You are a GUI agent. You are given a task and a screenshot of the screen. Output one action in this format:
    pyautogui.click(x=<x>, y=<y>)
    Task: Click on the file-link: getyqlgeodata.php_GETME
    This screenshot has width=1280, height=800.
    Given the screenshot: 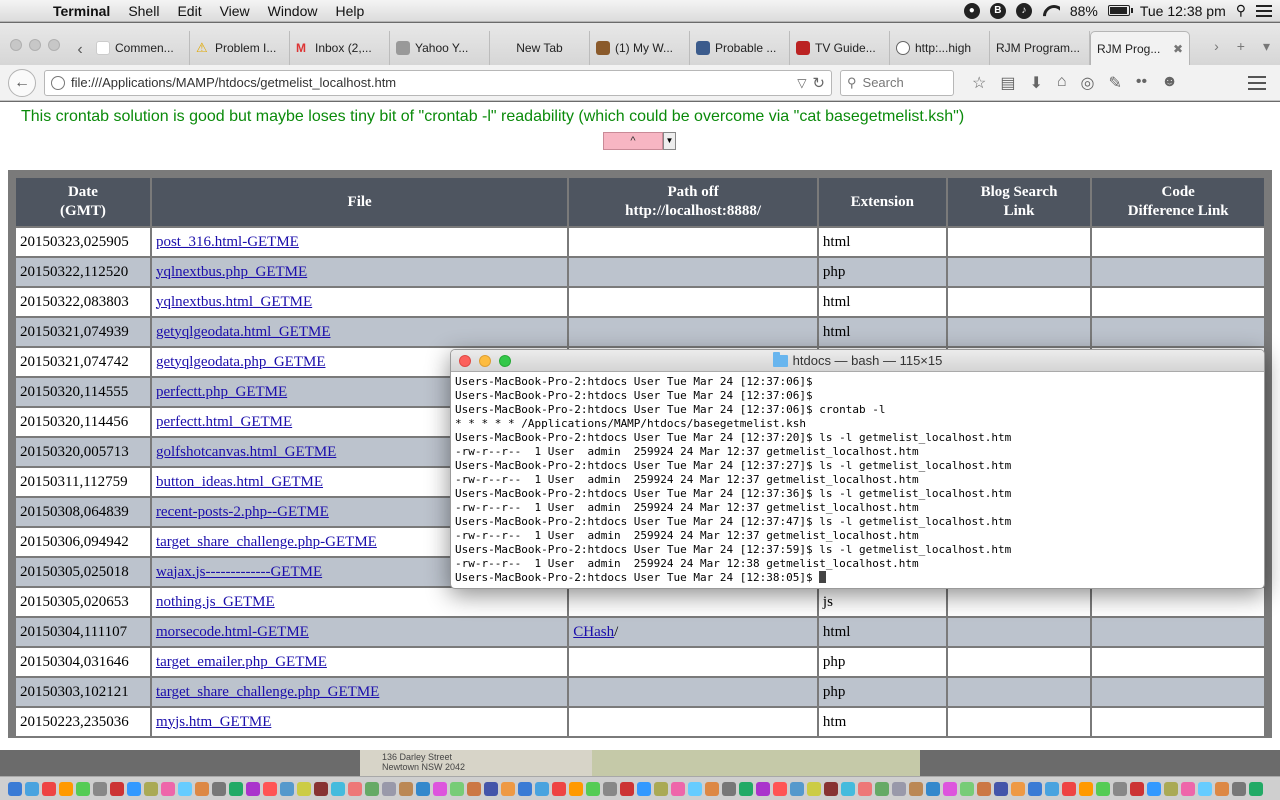 What is the action you would take?
    pyautogui.click(x=241, y=362)
    